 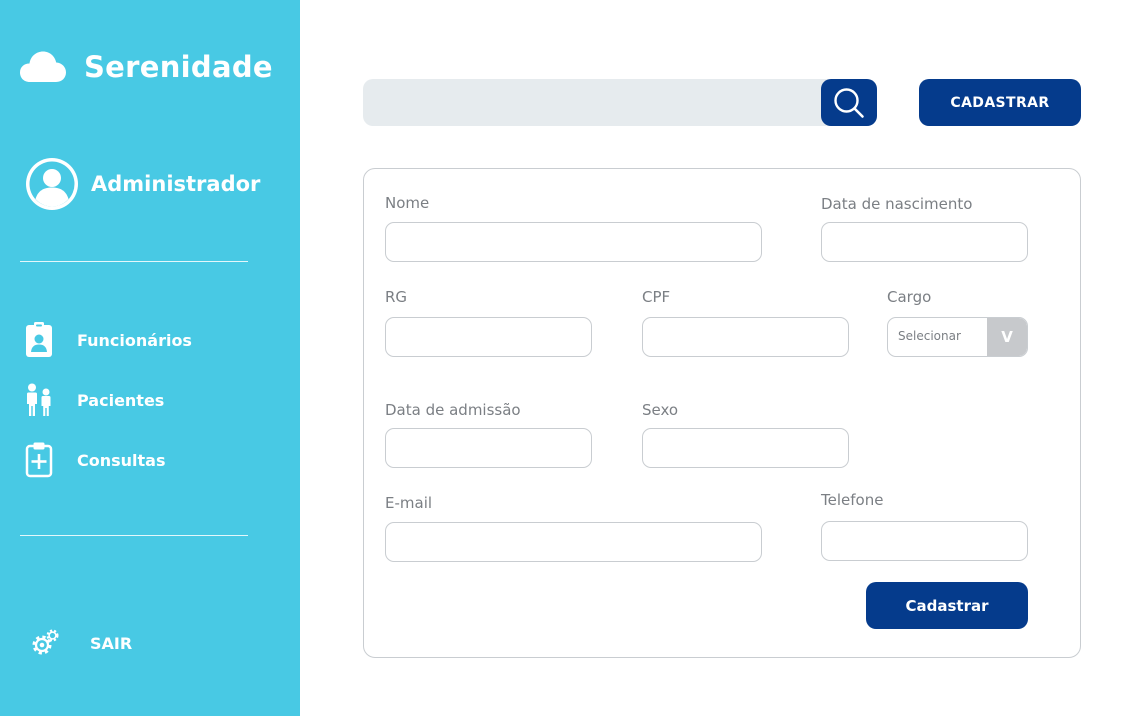 What do you see at coordinates (134, 535) in the screenshot?
I see `sidebar-divider-bottom` at bounding box center [134, 535].